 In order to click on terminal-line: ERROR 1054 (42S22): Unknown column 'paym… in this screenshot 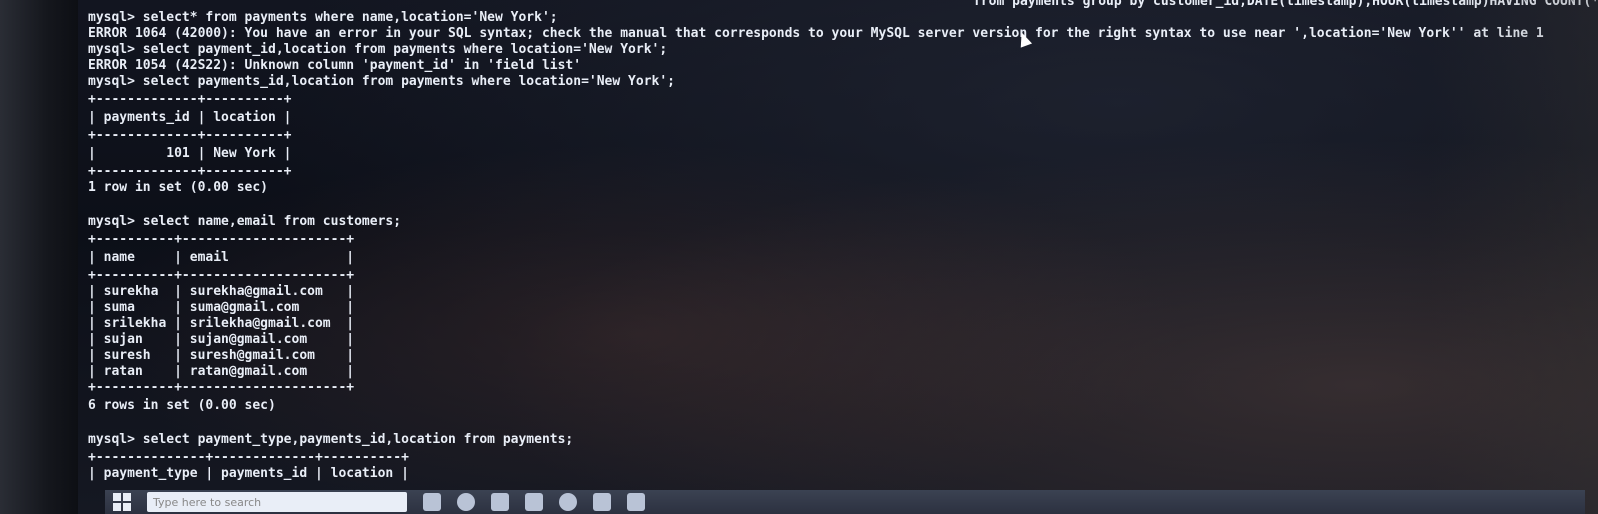, I will do `click(335, 65)`.